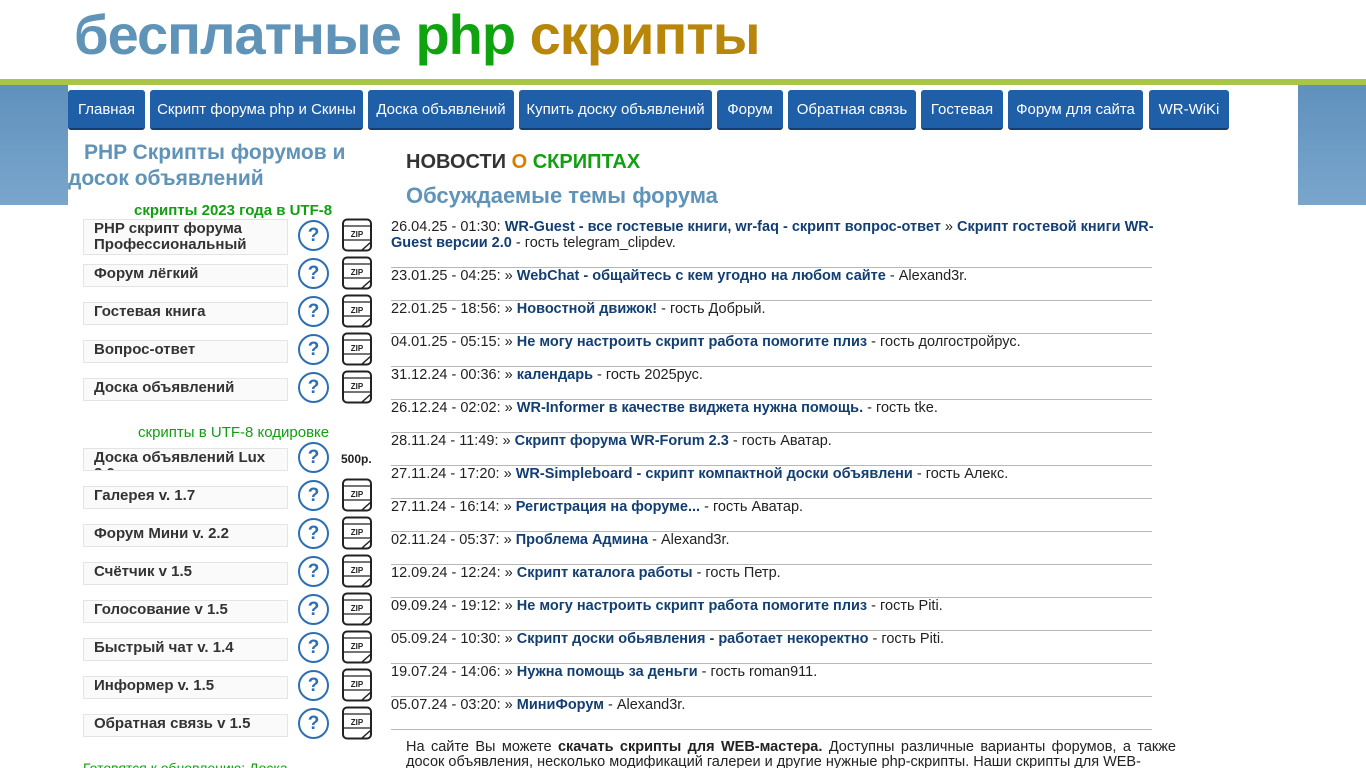 The image size is (1366, 768). Describe the element at coordinates (852, 110) in the screenshot. I see `nav-feedback: Обратная связь` at that location.